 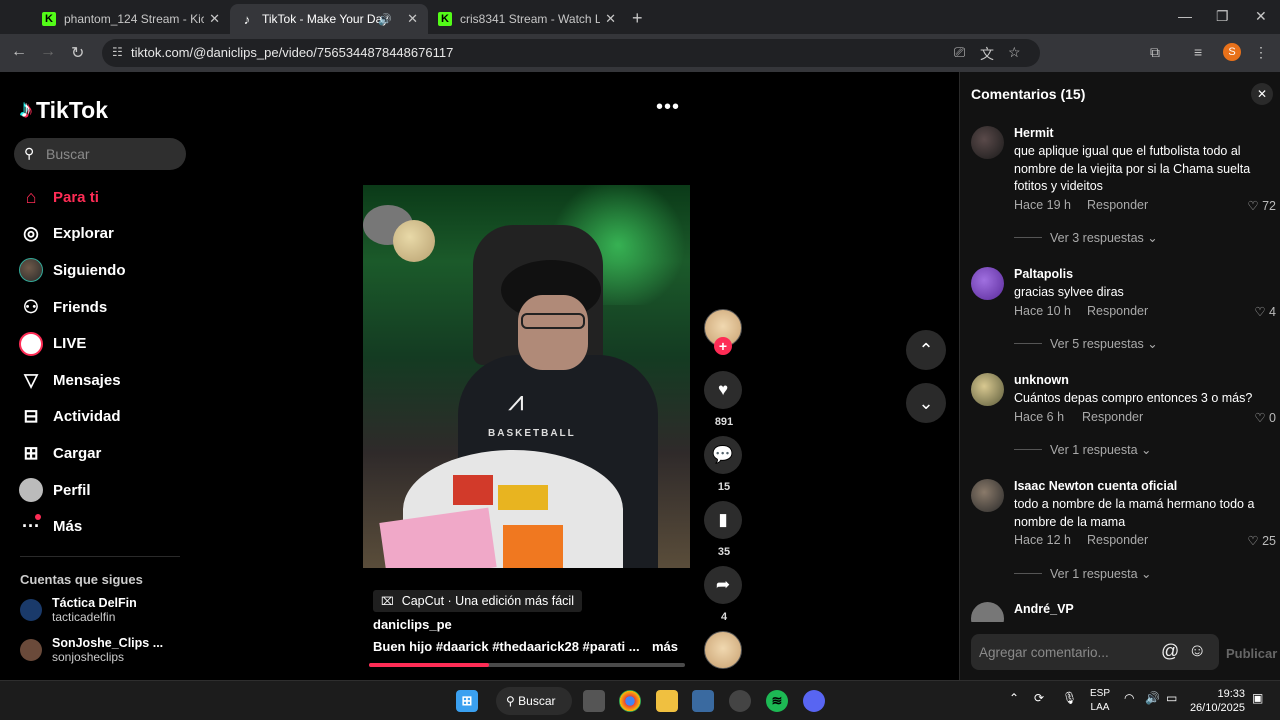 I want to click on volume-icon: 🔊, so click(x=1152, y=698).